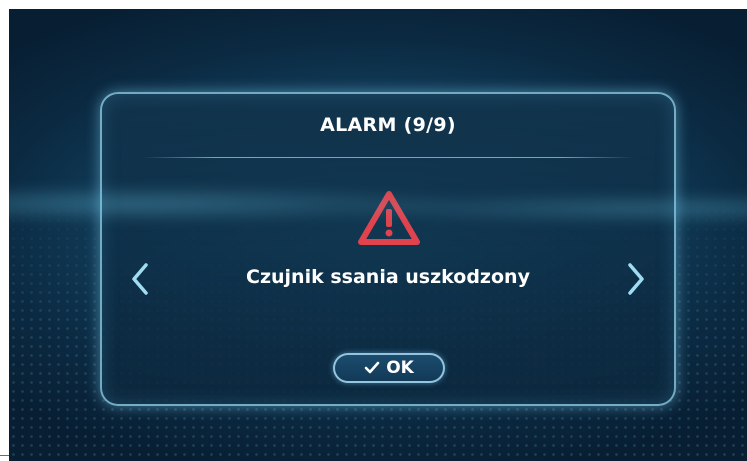 This screenshot has width=747, height=461. What do you see at coordinates (636, 279) in the screenshot?
I see `chevron-right-icon` at bounding box center [636, 279].